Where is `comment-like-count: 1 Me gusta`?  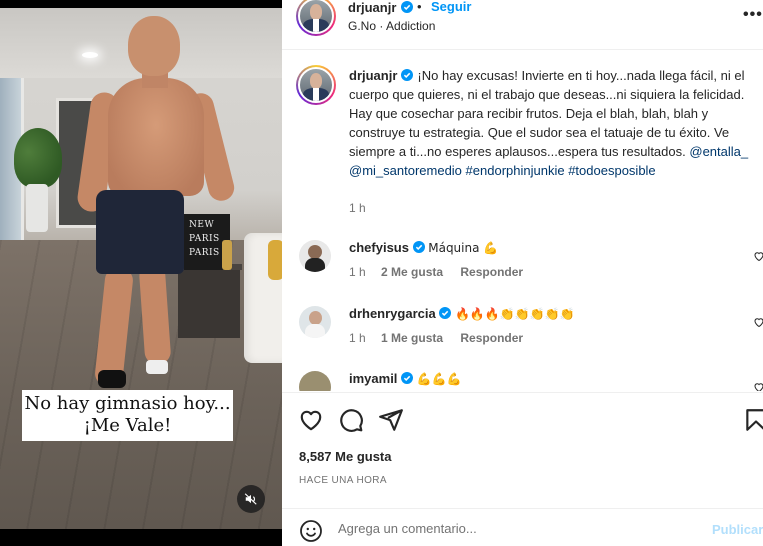
comment-like-count: 1 Me gusta is located at coordinates (412, 338).